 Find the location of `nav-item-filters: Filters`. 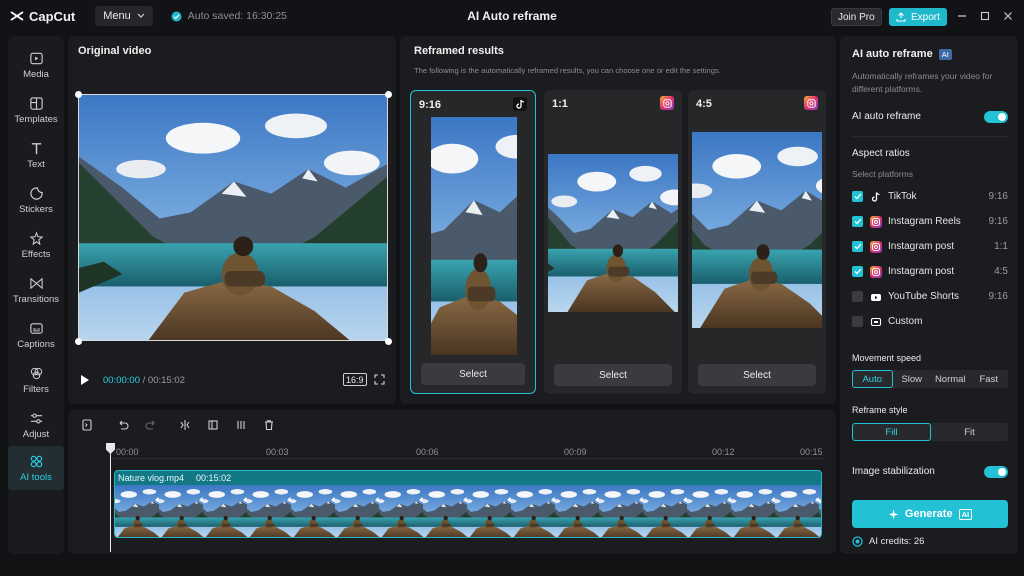

nav-item-filters: Filters is located at coordinates (36, 380).